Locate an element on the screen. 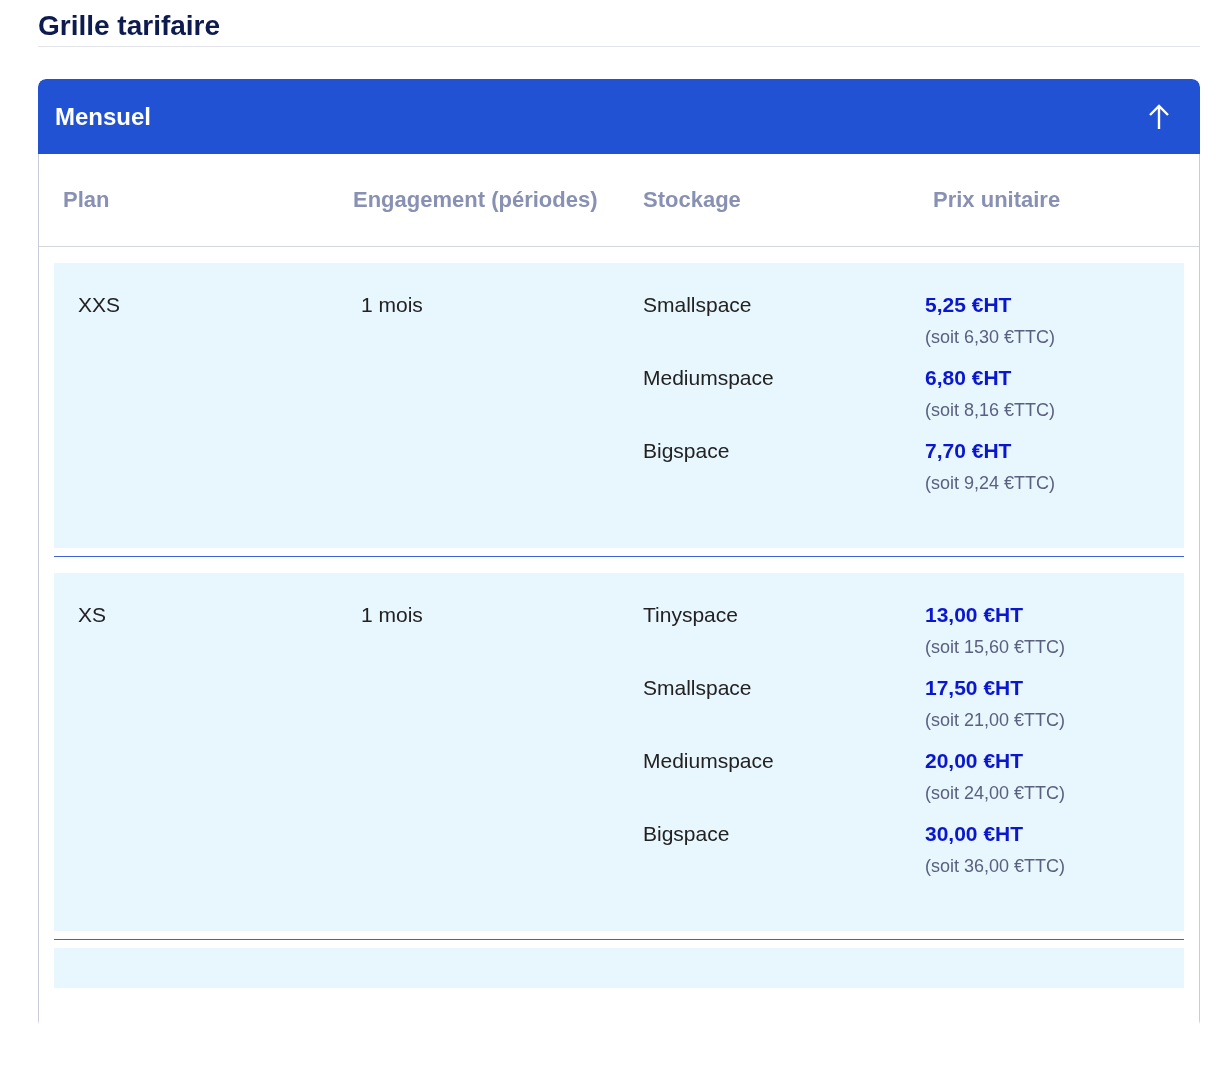  column-header: Engagement (périodes) is located at coordinates (475, 199).